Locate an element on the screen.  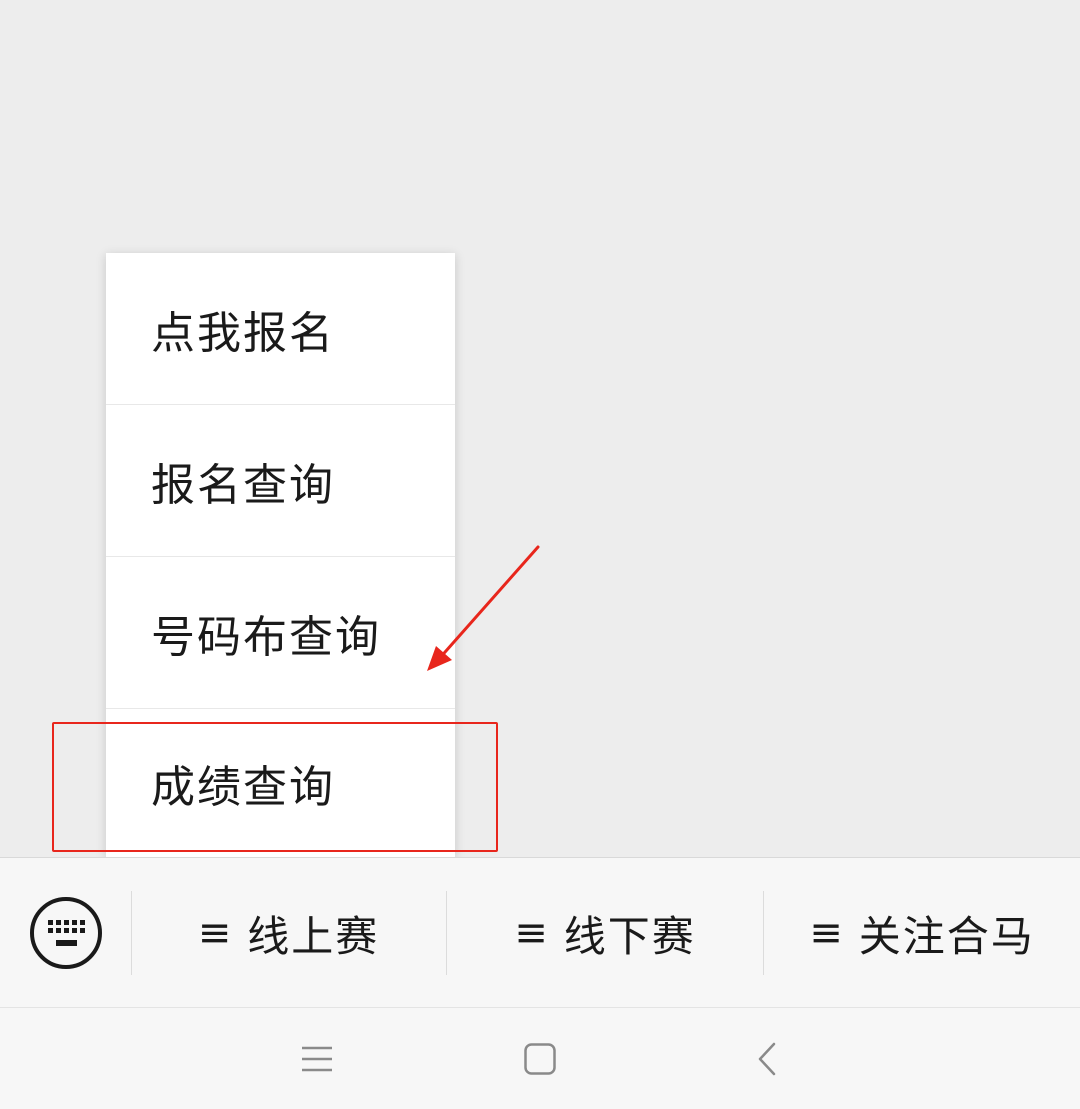
submenu-item-bib-query: 号码布查询 is located at coordinates (280, 632).